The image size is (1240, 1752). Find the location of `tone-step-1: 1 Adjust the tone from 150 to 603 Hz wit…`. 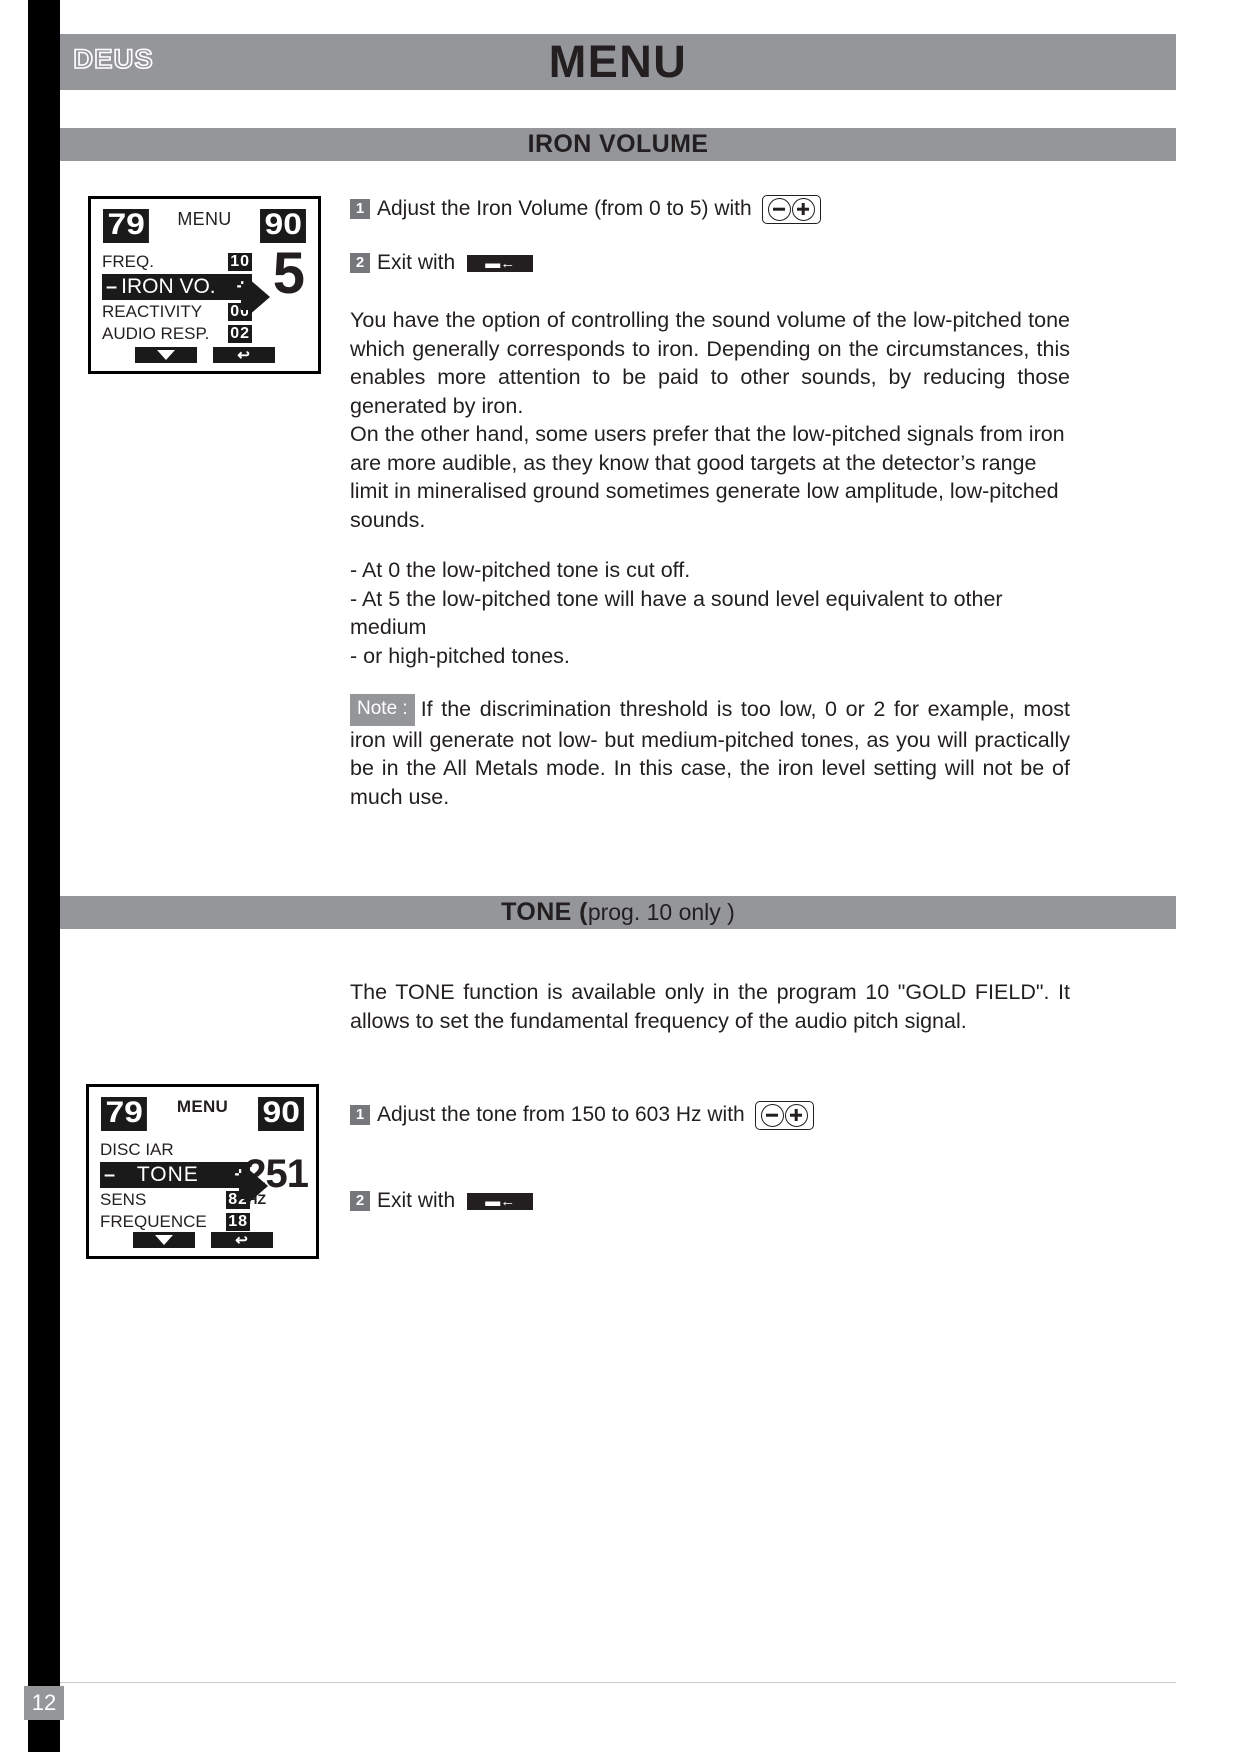

tone-step-1: 1 Adjust the tone from 150 to 603 Hz wit… is located at coordinates (710, 1115).